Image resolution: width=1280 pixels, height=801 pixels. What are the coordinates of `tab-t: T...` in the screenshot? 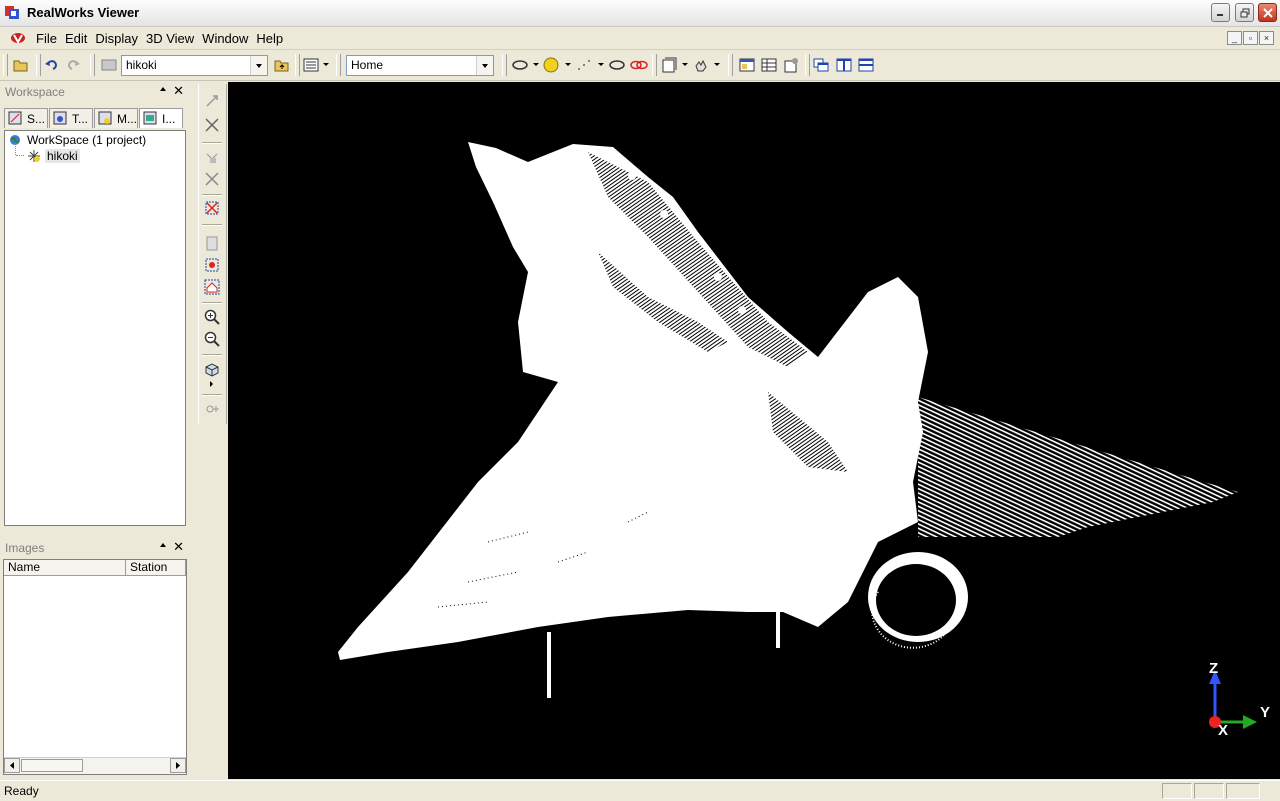 It's located at (71, 118).